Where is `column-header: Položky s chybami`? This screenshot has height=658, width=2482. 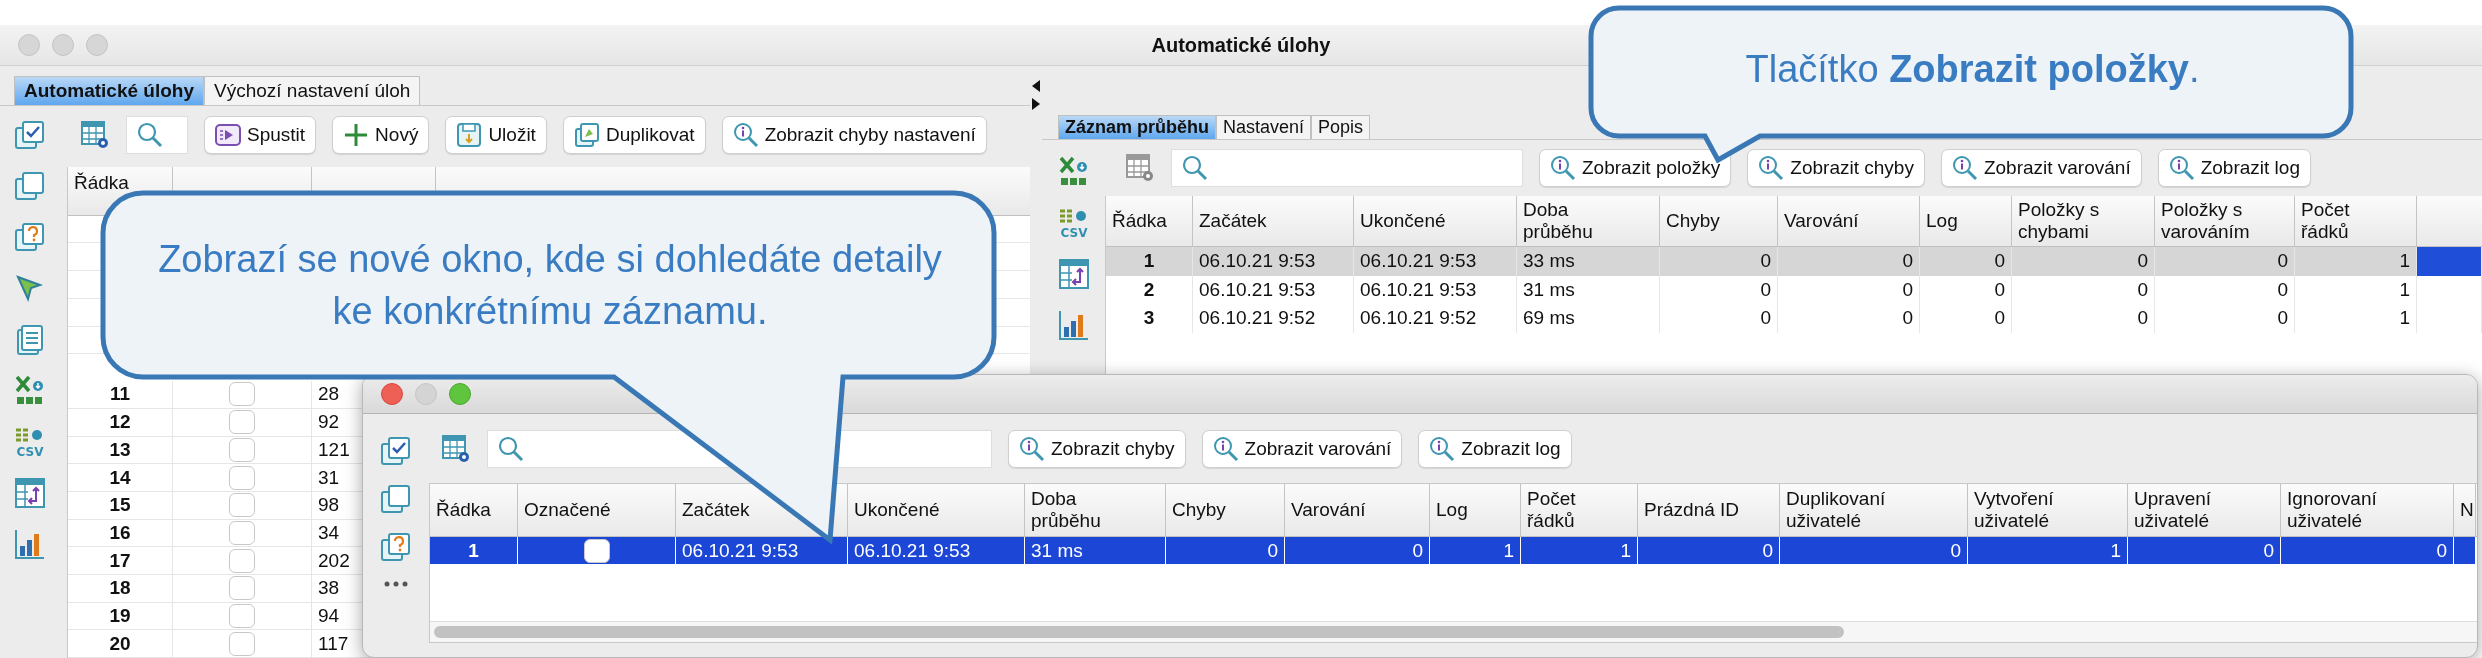 column-header: Položky s chybami is located at coordinates (2068, 221).